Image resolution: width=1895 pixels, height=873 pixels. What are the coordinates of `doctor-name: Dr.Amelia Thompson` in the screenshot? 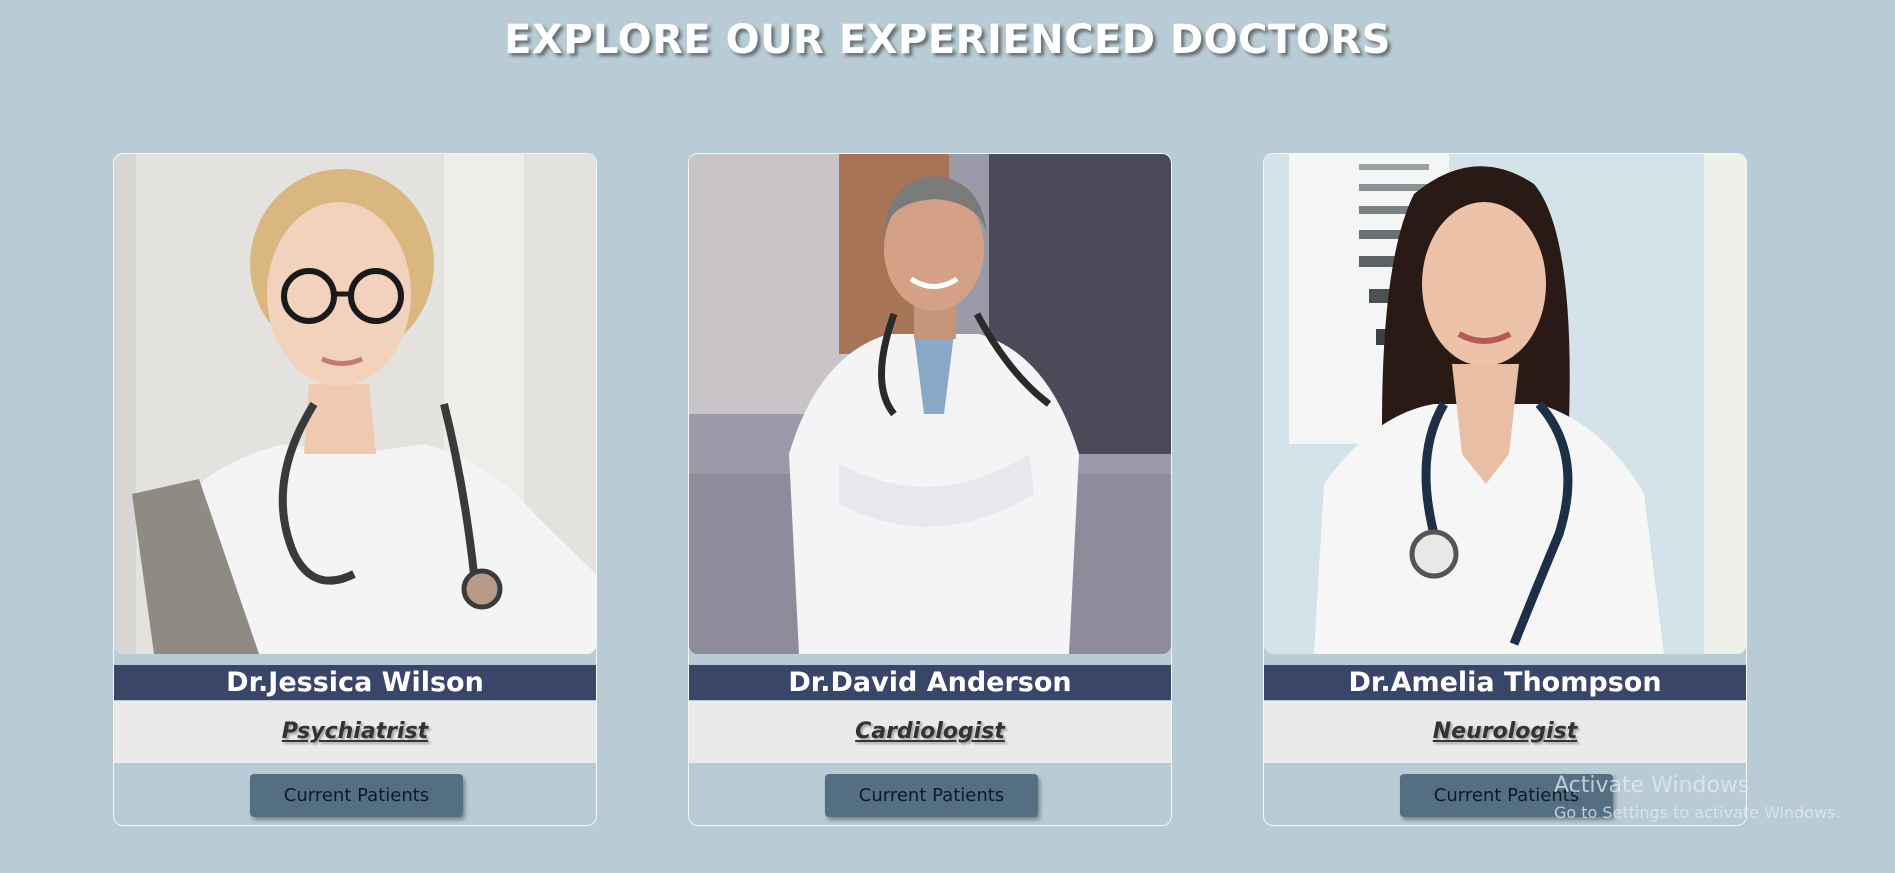 It's located at (1505, 682).